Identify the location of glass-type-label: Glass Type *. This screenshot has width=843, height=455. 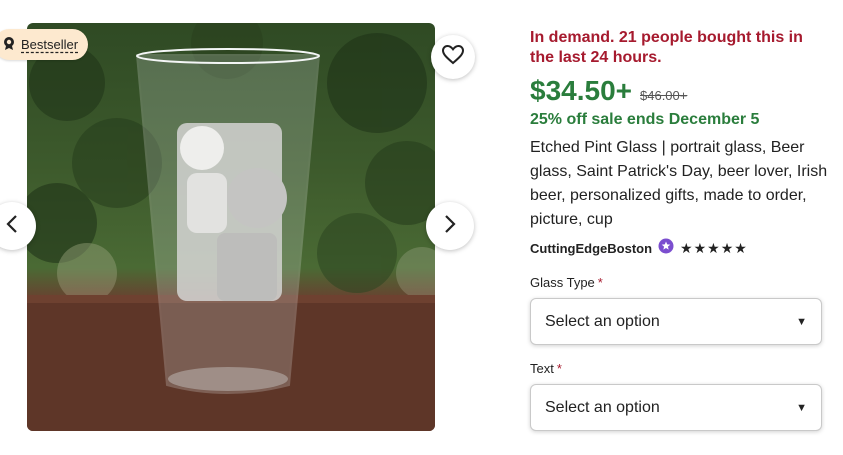
(680, 282).